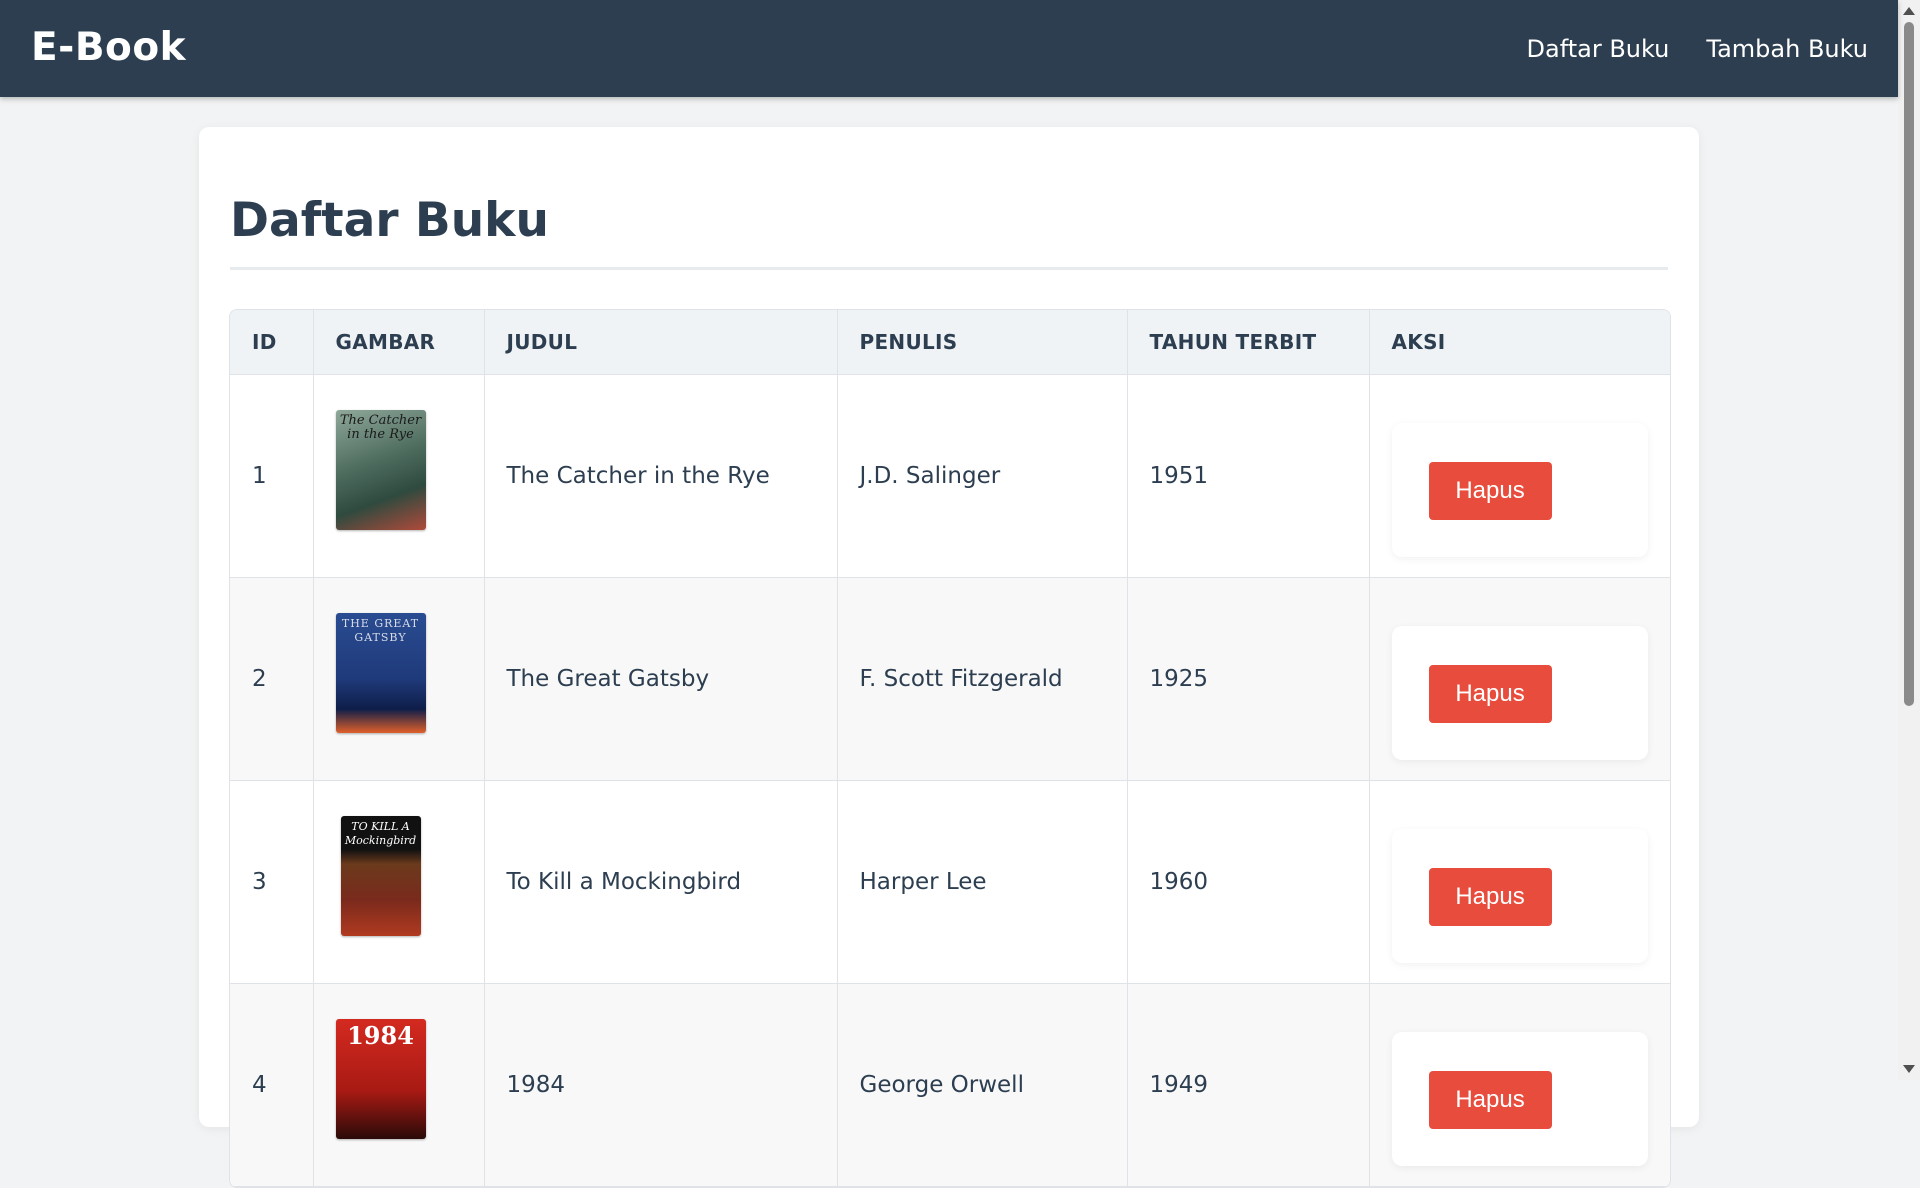  I want to click on cell-id: 3, so click(272, 882).